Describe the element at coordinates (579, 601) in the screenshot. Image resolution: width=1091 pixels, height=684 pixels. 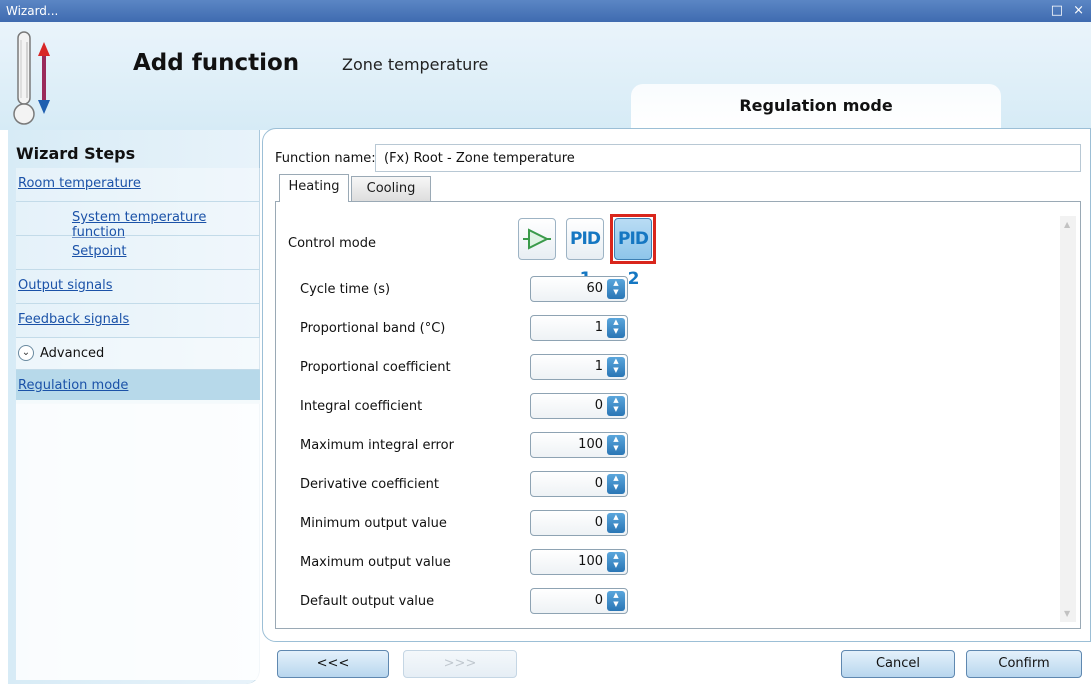
I see `default-output-value-stepper: 0 ▲ ▼` at that location.